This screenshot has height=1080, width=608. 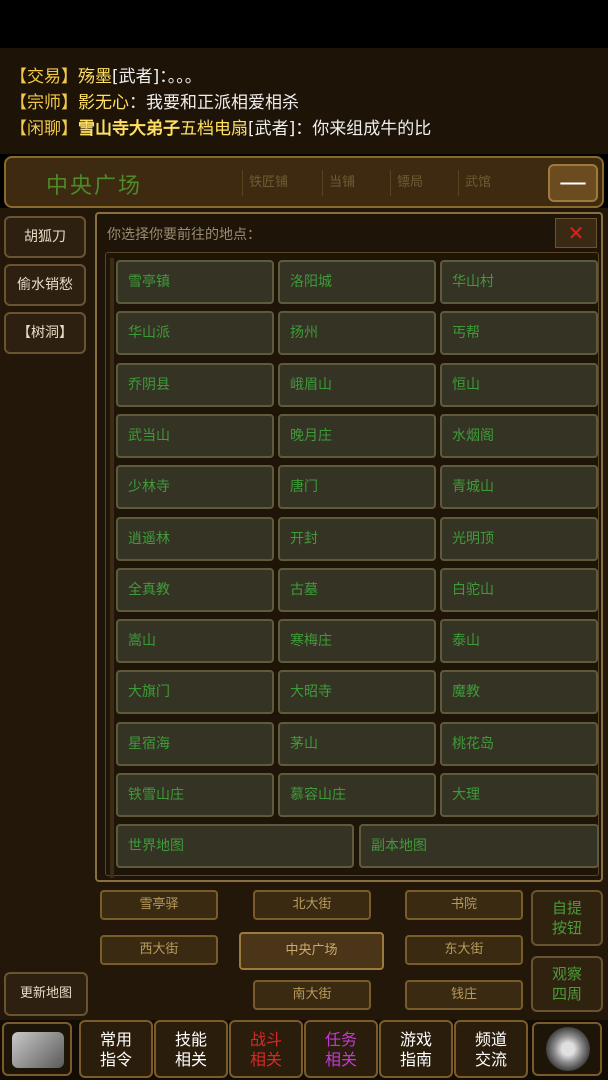 I want to click on location-button: 洛阳城, so click(x=357, y=282).